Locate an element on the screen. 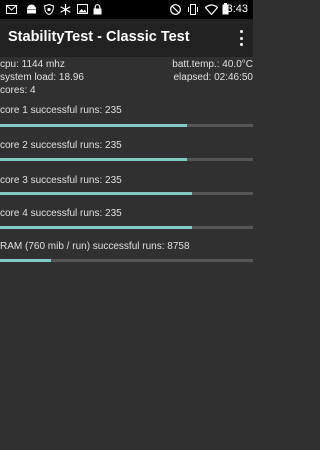 Image resolution: width=320 pixels, height=450 pixels. core-4-runs-label: core 4 successful runs: 235 is located at coordinates (61, 213).